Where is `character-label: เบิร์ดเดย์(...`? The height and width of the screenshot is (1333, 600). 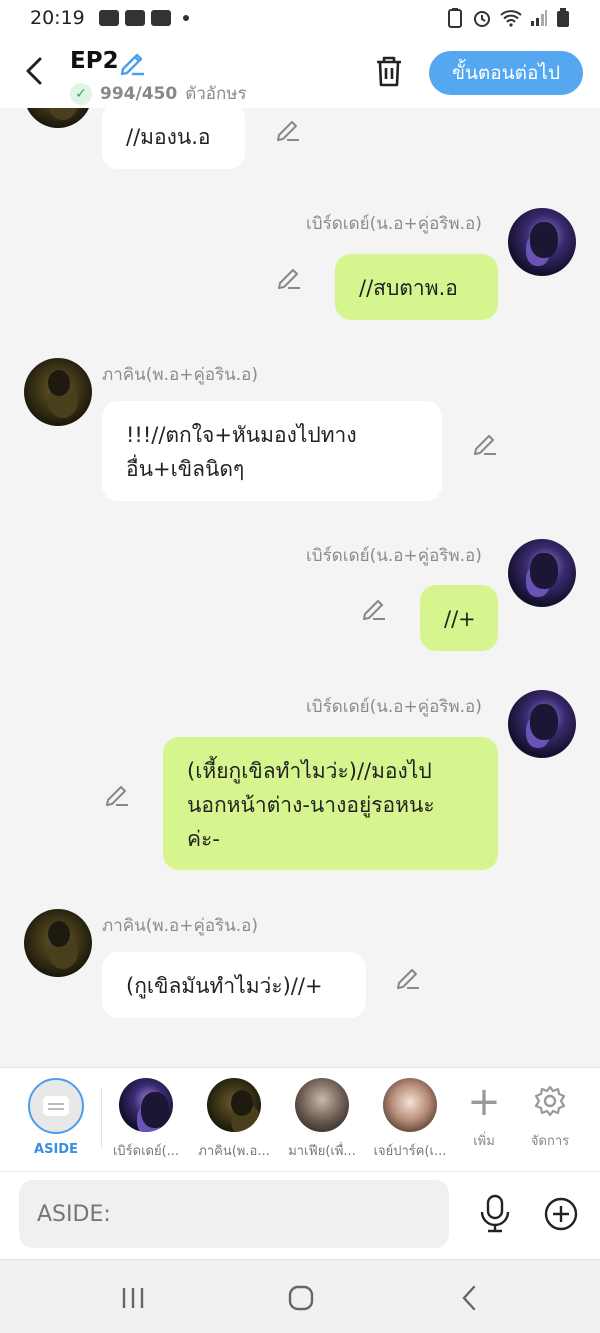 character-label: เบิร์ดเดย์(... is located at coordinates (146, 1151).